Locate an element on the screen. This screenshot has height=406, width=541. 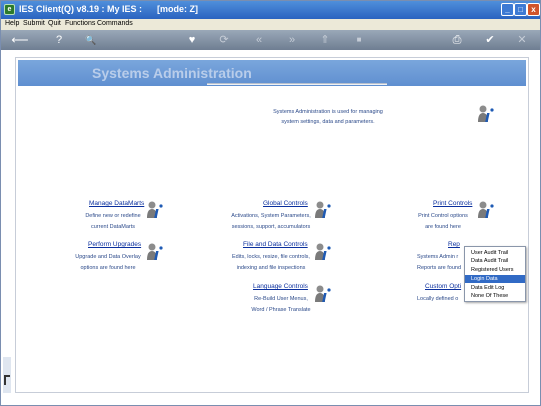
reports-link: Rep is located at coordinates (454, 244).